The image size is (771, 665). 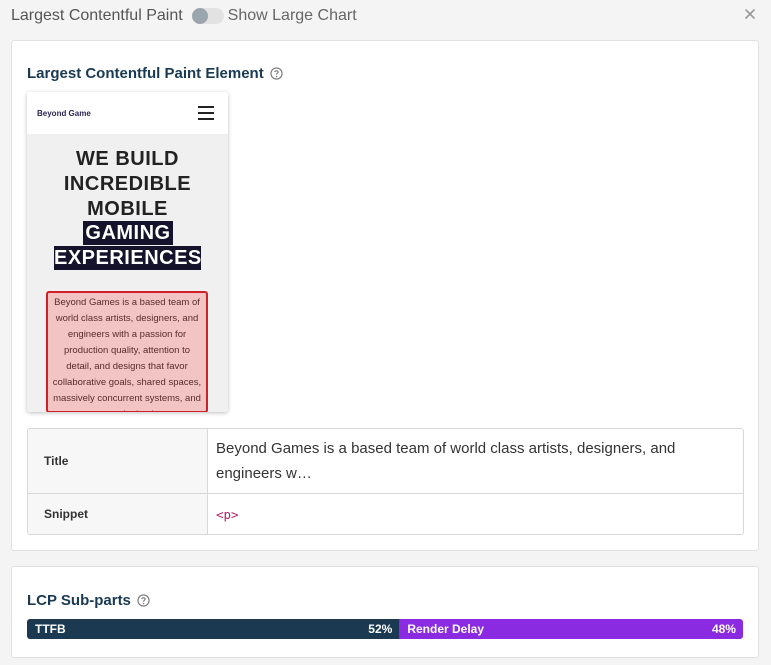 What do you see at coordinates (50, 629) in the screenshot?
I see `segment-label: TTFB` at bounding box center [50, 629].